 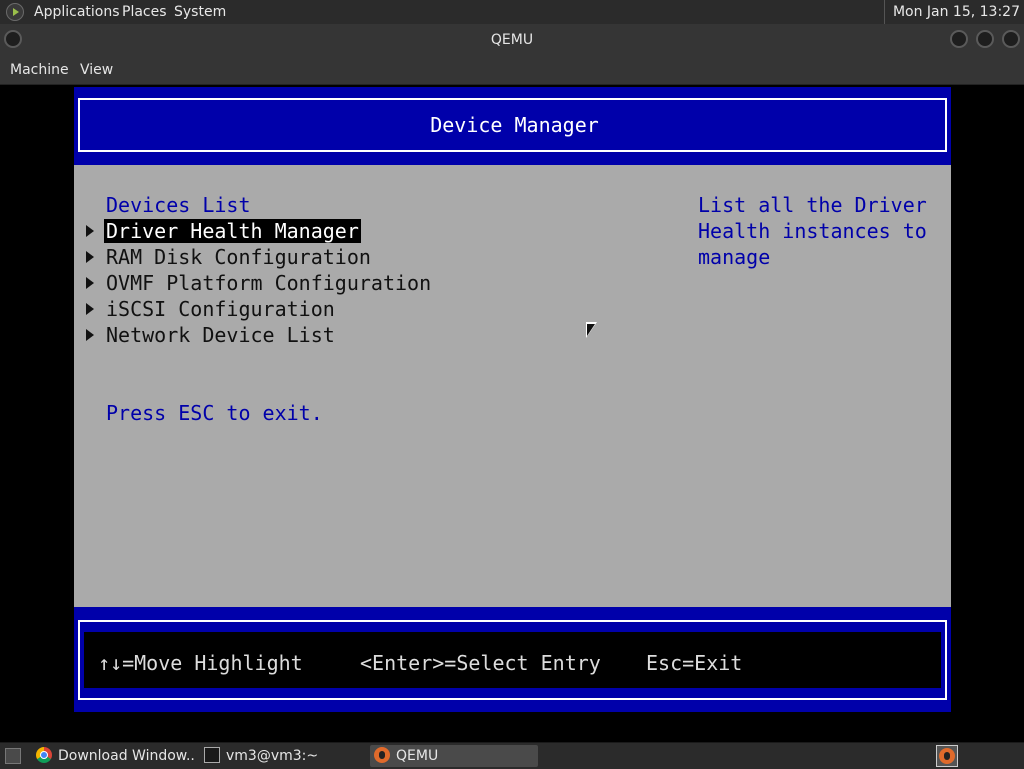 I want to click on header-frame: Device Manager, so click(x=512, y=125).